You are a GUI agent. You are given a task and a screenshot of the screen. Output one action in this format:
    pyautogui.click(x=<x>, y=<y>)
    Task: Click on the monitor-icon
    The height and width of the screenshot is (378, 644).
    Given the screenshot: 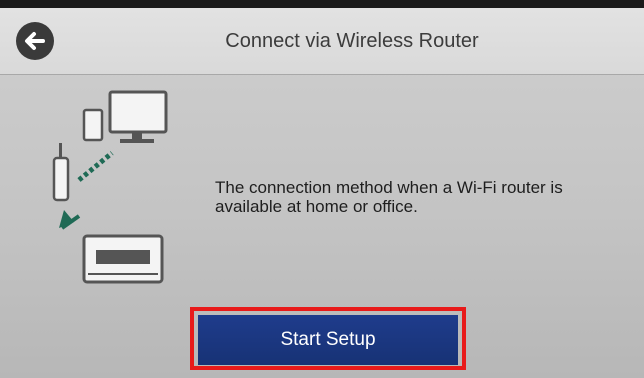 What is the action you would take?
    pyautogui.click(x=138, y=116)
    